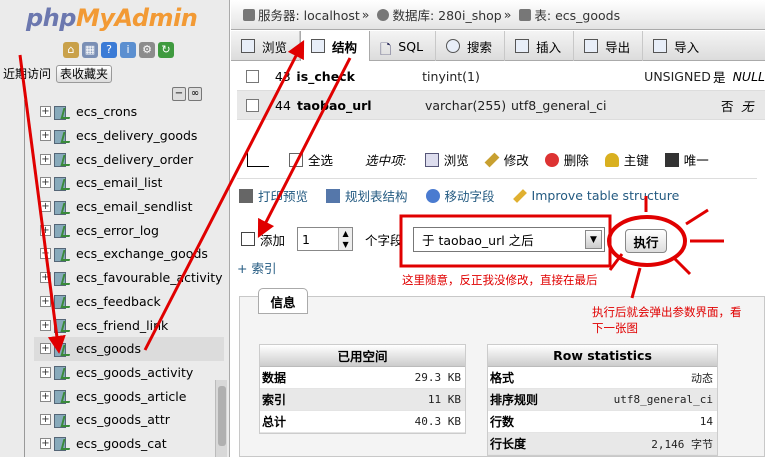 The height and width of the screenshot is (457, 765). Describe the element at coordinates (566, 159) in the screenshot. I see `drop-selected-button: 删除` at that location.